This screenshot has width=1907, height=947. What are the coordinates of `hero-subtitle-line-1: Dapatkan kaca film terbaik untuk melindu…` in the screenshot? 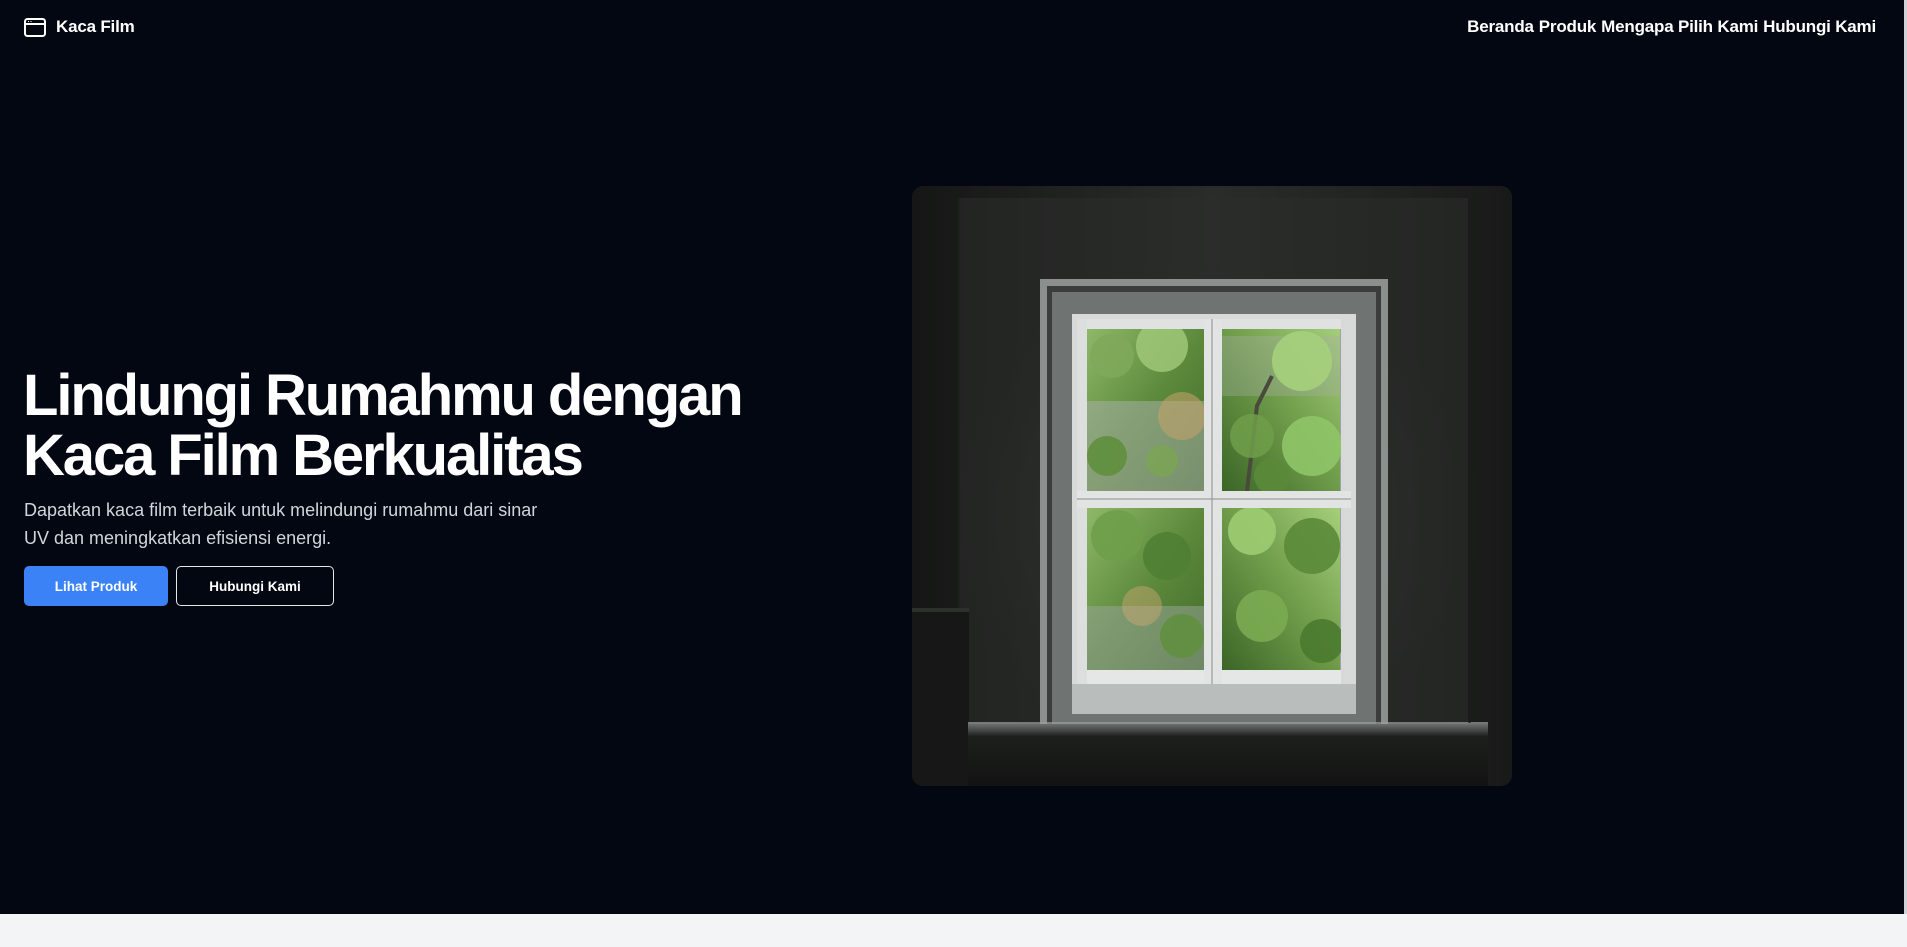 It's located at (281, 510).